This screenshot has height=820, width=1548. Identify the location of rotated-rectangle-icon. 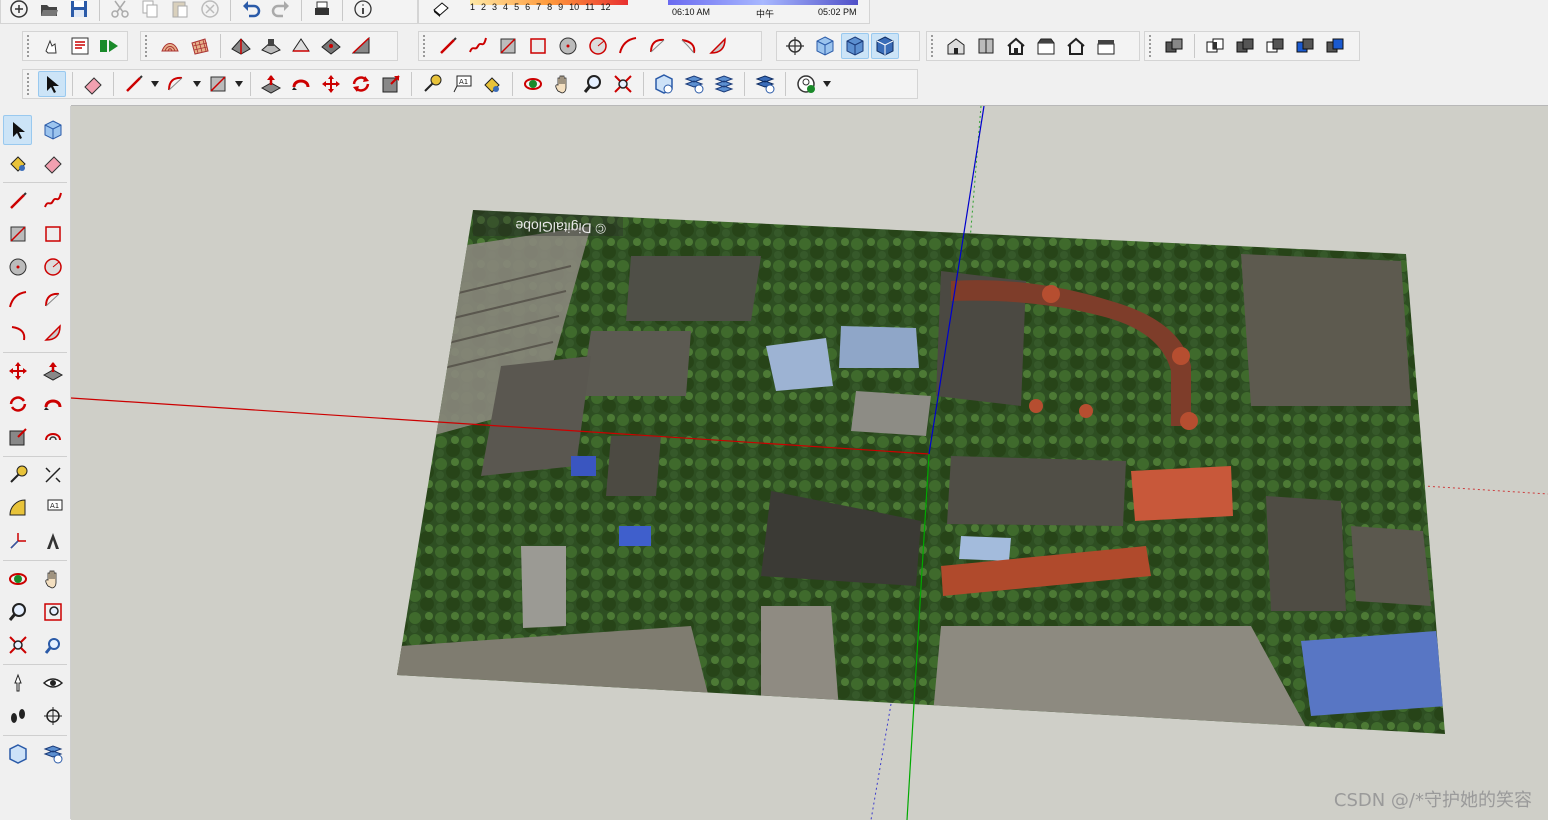
(52, 234).